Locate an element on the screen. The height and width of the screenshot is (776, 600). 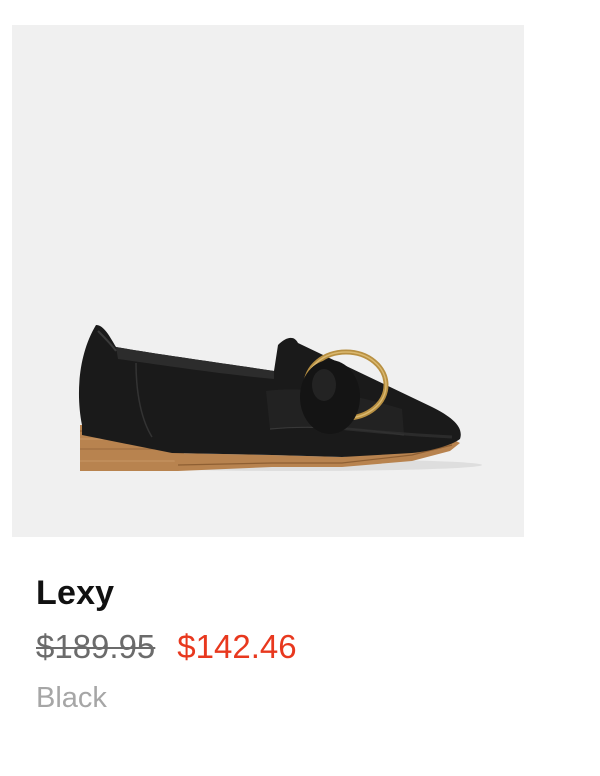
product-name: Lexy is located at coordinates (75, 593).